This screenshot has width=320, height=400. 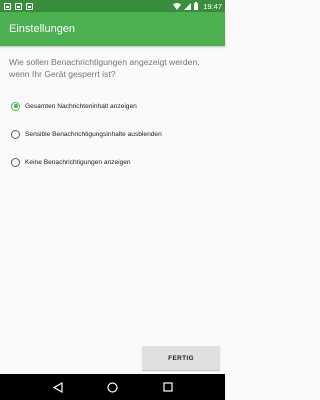 I want to click on option-label: Keine Benachrichtigungen anzeigen, so click(x=78, y=162).